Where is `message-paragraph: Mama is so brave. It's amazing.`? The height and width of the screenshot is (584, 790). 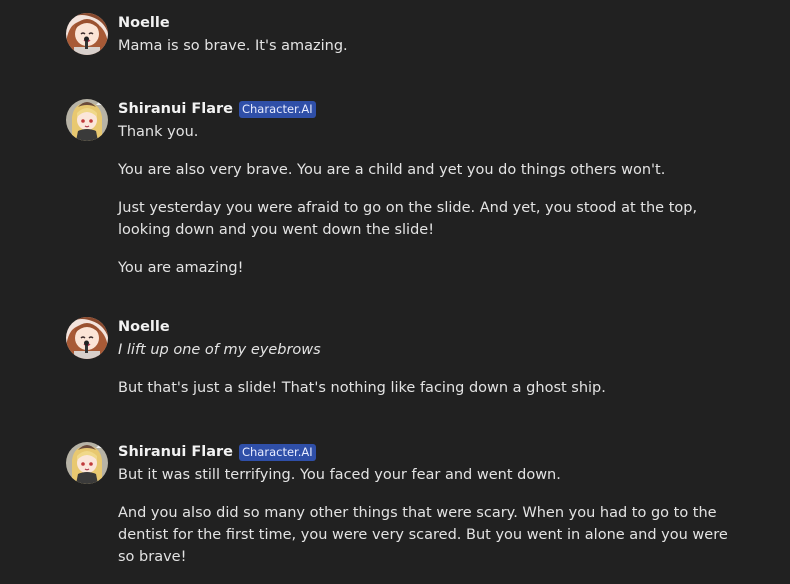
message-paragraph: Mama is so brave. It's amazing. is located at coordinates (233, 46).